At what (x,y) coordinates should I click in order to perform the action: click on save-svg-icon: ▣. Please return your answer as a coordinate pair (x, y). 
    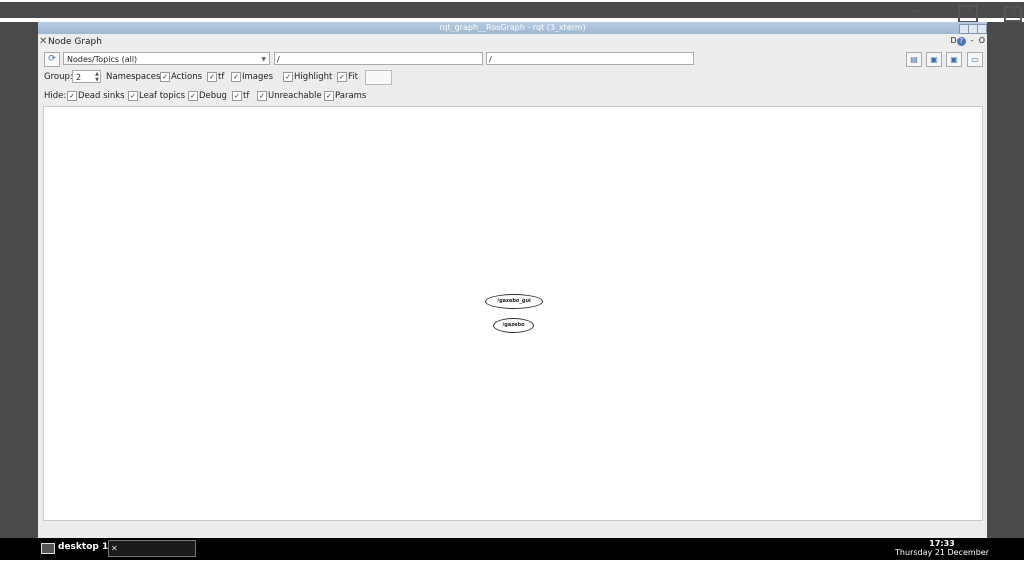
    Looking at the image, I should click on (954, 59).